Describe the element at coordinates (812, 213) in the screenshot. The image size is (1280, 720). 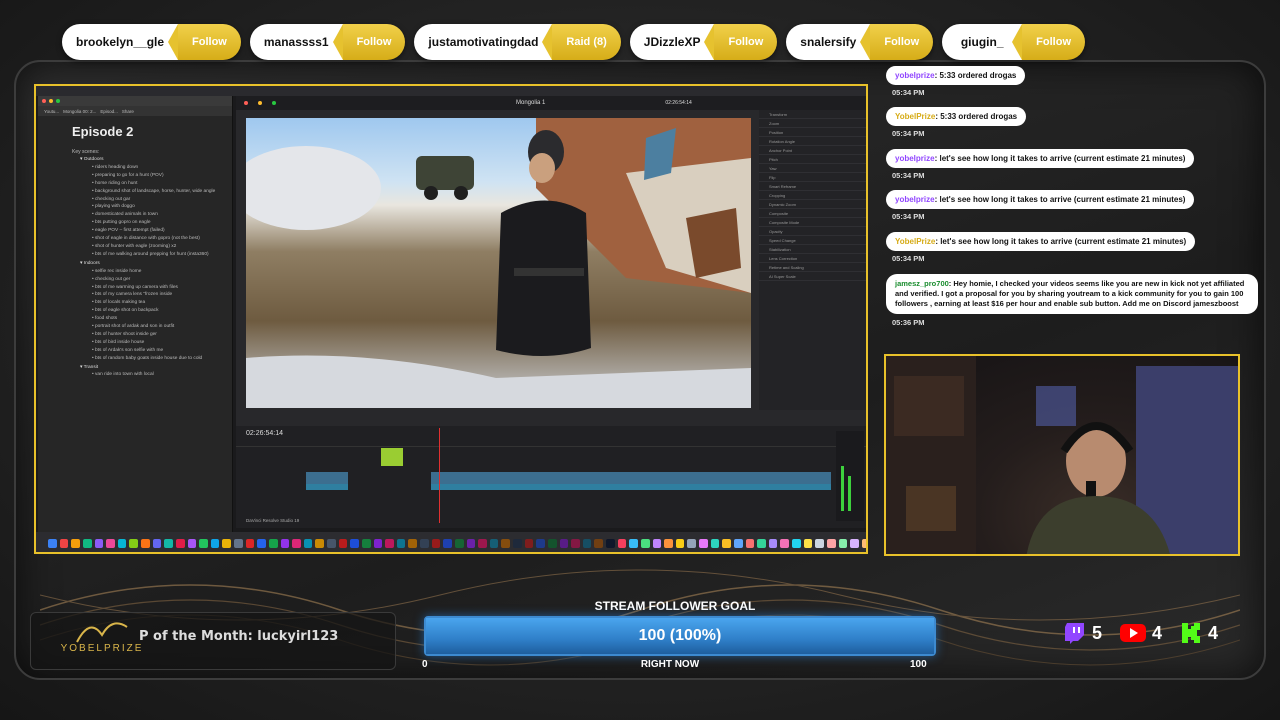
I see `inspector-row: Composite` at that location.